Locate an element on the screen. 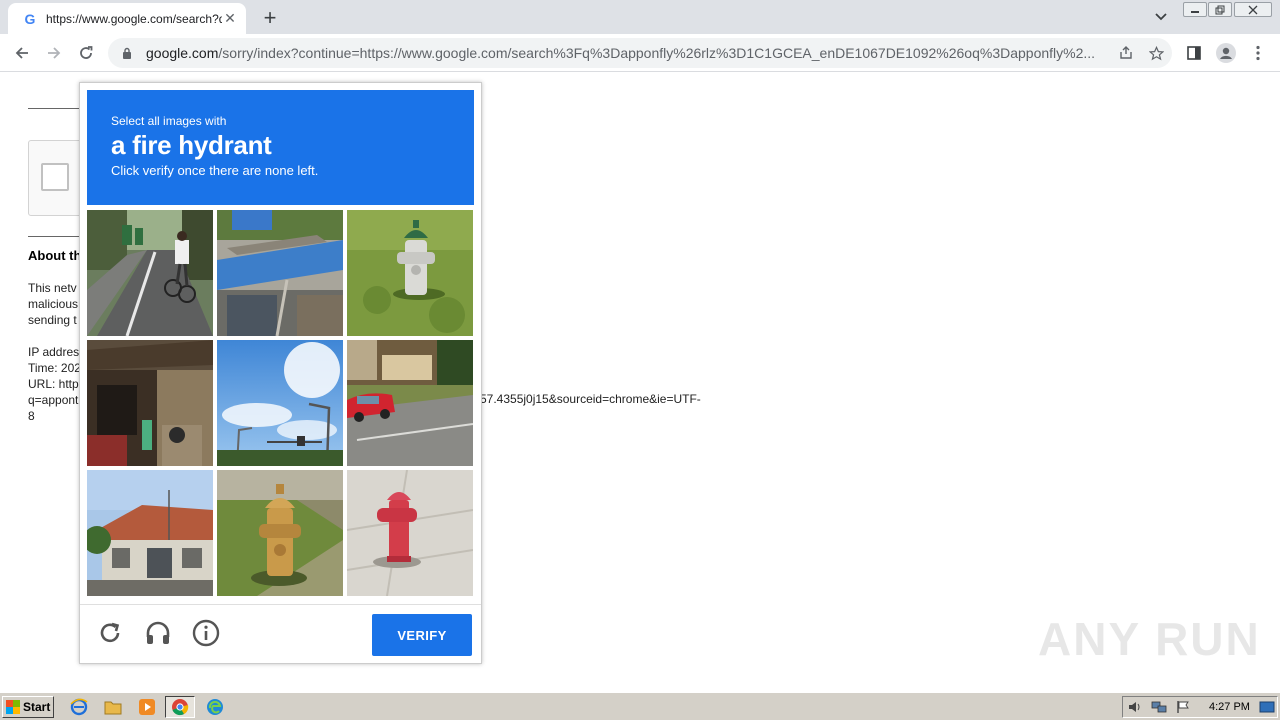 The image size is (1280, 720). taskbar: Start 4:27 PM is located at coordinates (640, 706).